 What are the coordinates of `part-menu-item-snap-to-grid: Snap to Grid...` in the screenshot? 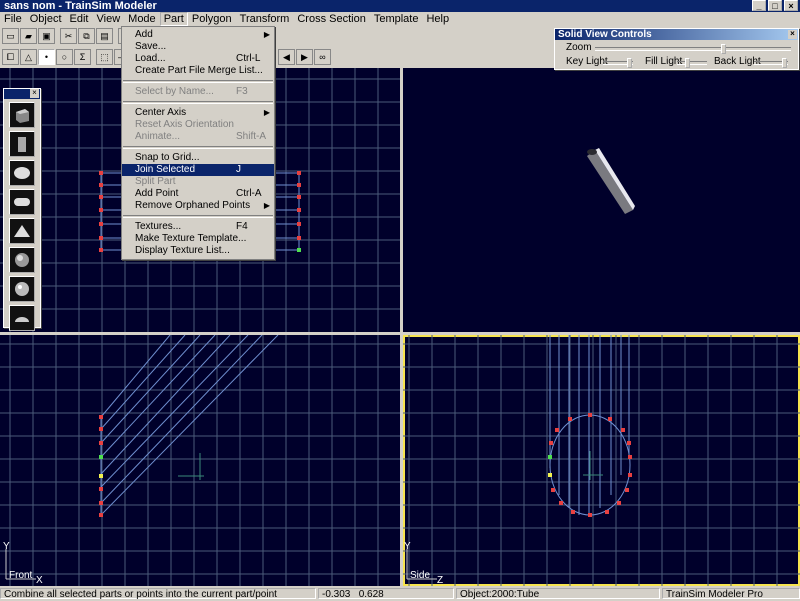 It's located at (198, 158).